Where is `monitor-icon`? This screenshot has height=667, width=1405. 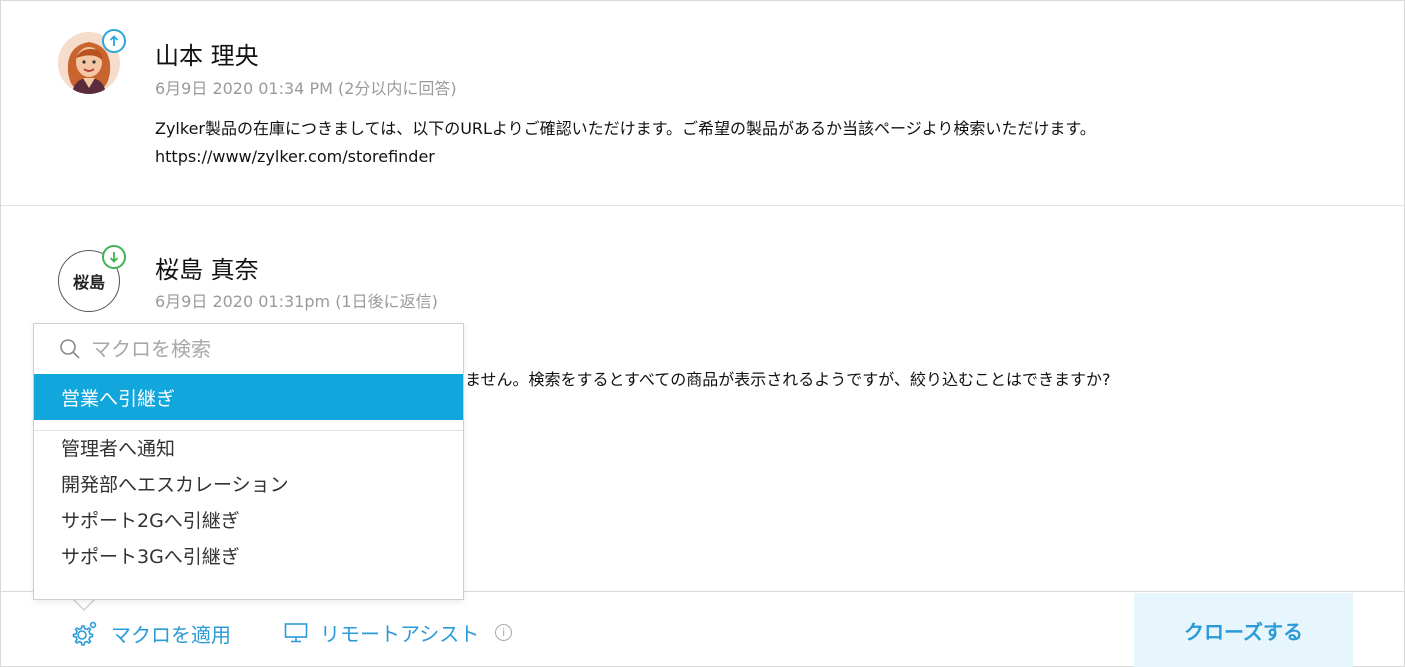 monitor-icon is located at coordinates (296, 632).